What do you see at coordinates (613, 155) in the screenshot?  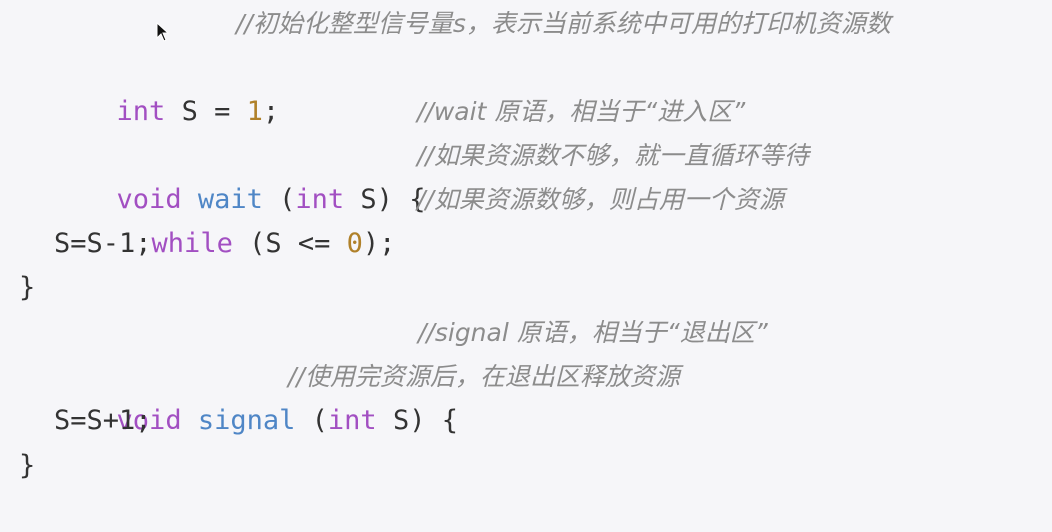 I see `code-comment: //如果资源数不够，就一直循环等待` at bounding box center [613, 155].